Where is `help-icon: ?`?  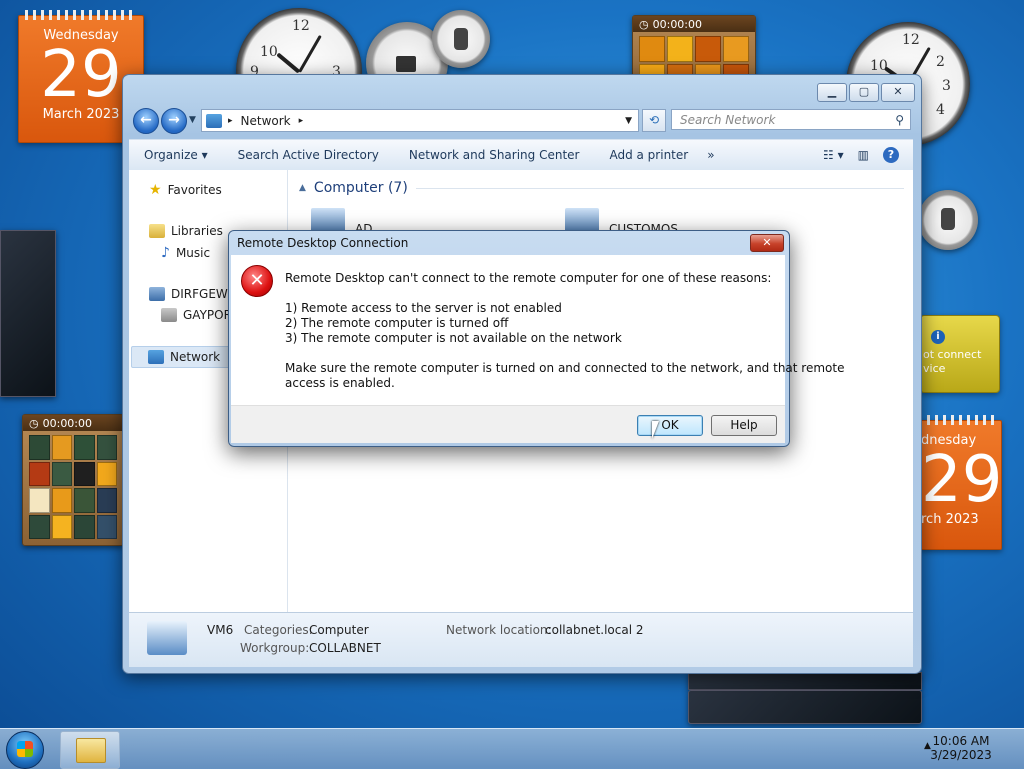
help-icon: ? is located at coordinates (891, 155).